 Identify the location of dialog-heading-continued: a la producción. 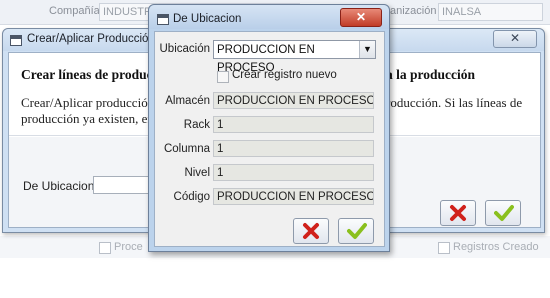
(431, 74).